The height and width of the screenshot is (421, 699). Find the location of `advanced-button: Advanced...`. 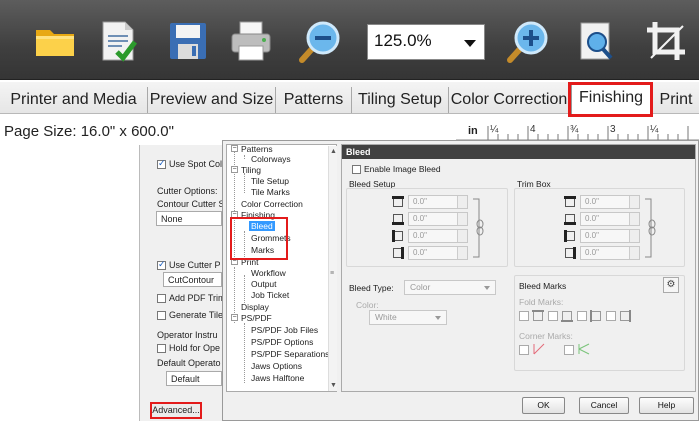

advanced-button: Advanced... is located at coordinates (176, 410).